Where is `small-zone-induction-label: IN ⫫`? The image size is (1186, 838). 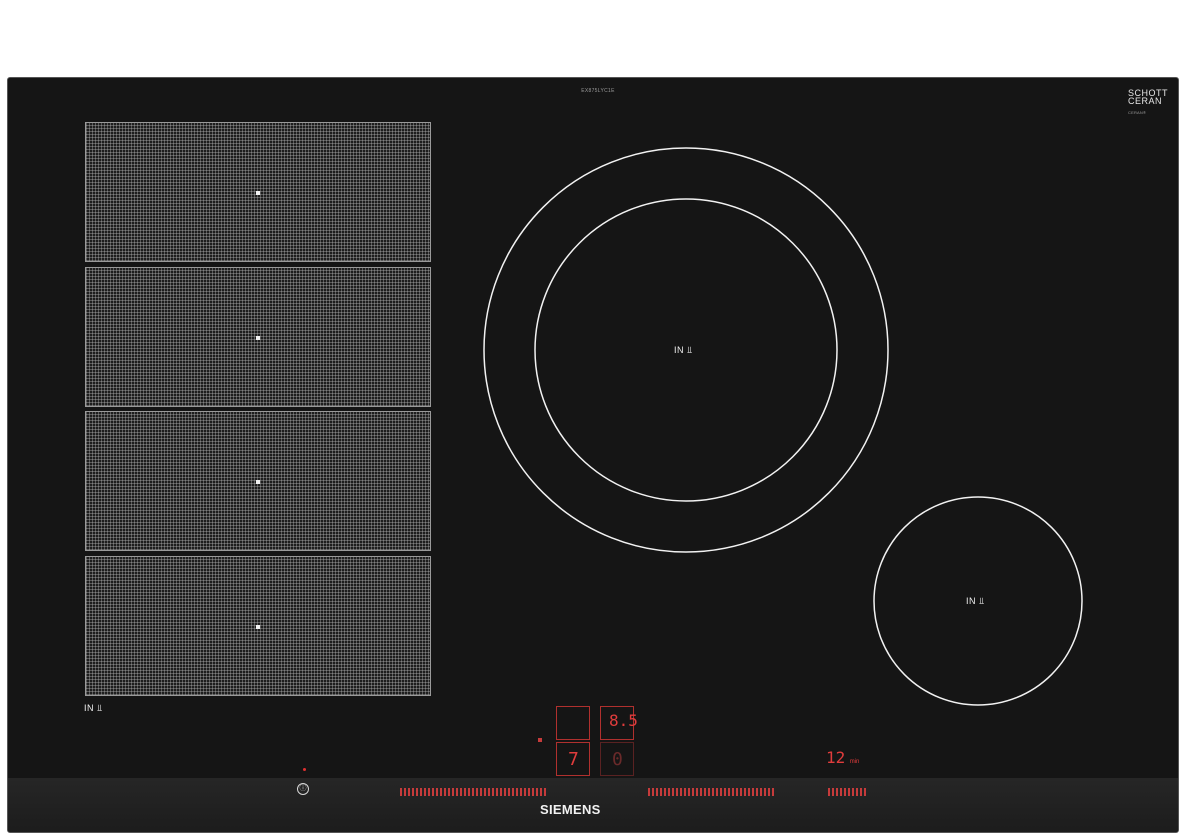 small-zone-induction-label: IN ⫫ is located at coordinates (975, 601).